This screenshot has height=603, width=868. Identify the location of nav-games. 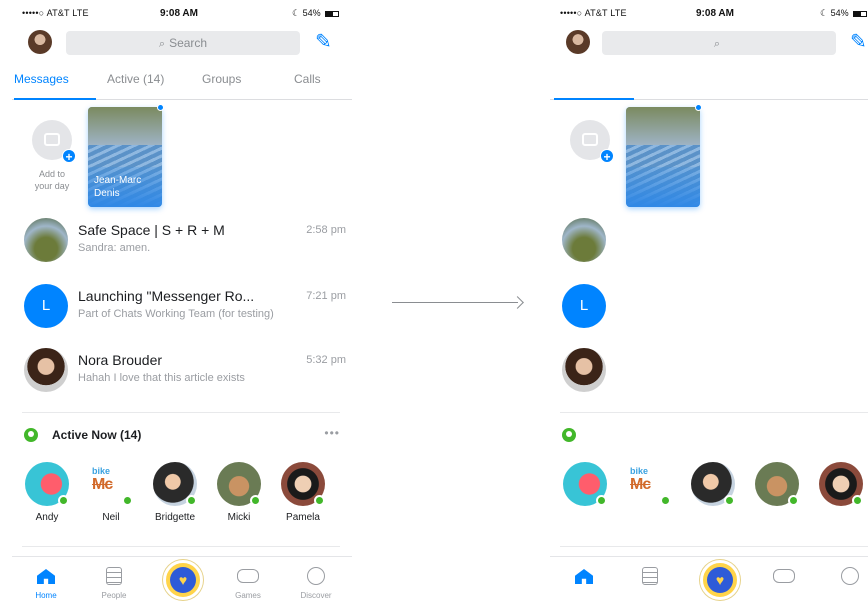
(784, 576).